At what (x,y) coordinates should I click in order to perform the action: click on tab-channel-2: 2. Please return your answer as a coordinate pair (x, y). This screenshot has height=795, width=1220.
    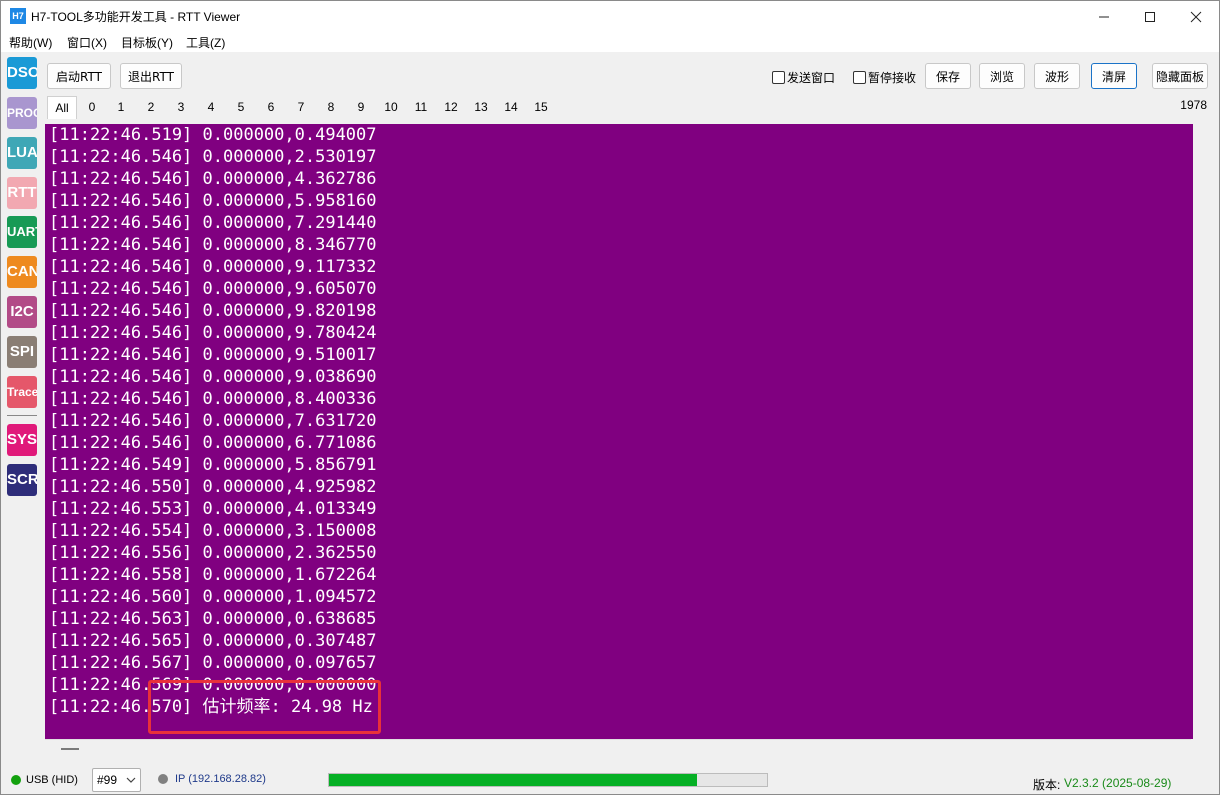
    Looking at the image, I should click on (151, 107).